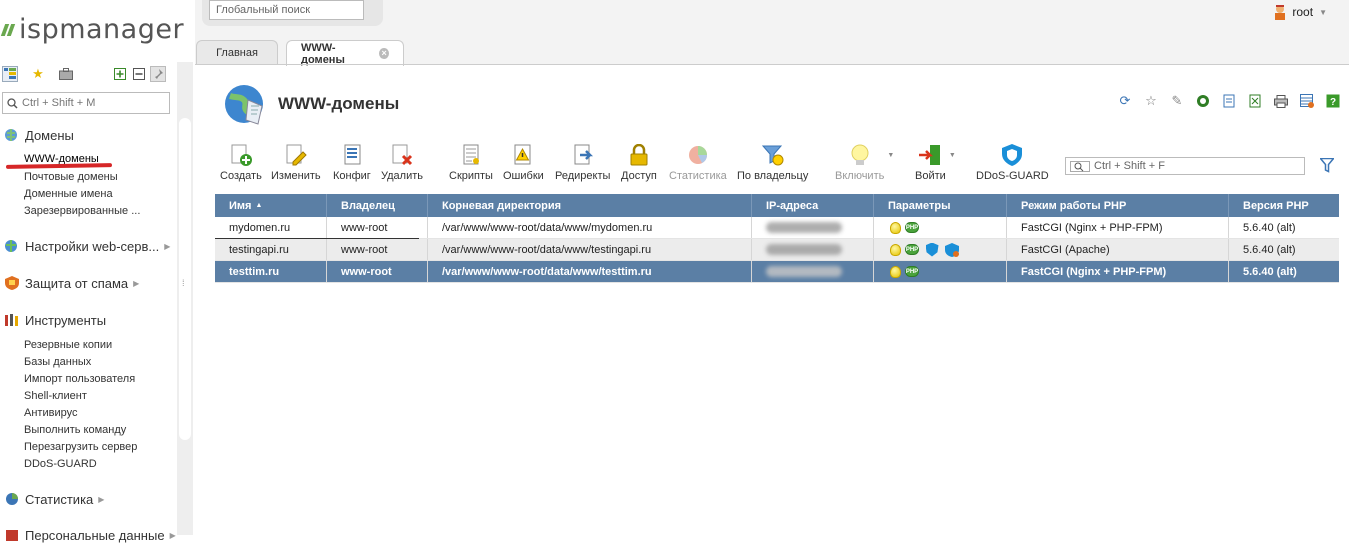 The image size is (1349, 543). Describe the element at coordinates (323, 53) in the screenshot. I see `tab-label: WWW-домены` at that location.